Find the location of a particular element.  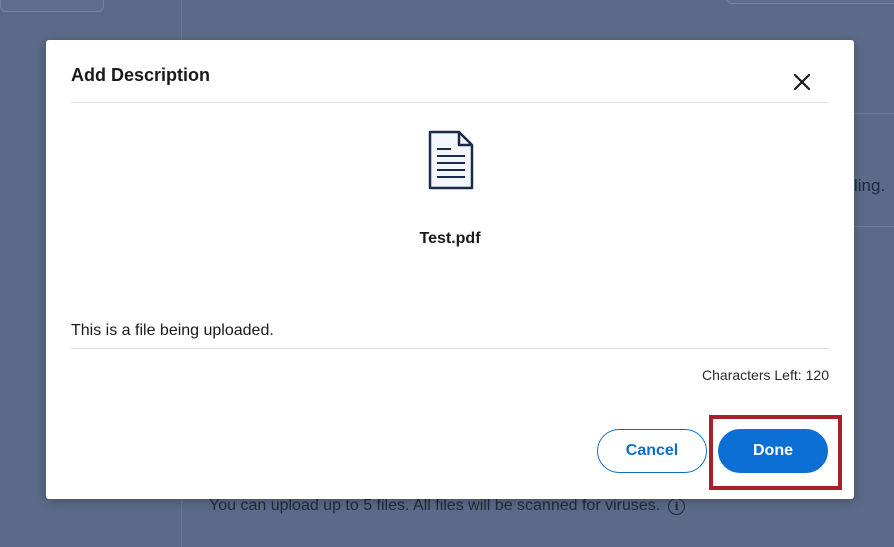

characters-left: Characters Left: 120 is located at coordinates (765, 375).